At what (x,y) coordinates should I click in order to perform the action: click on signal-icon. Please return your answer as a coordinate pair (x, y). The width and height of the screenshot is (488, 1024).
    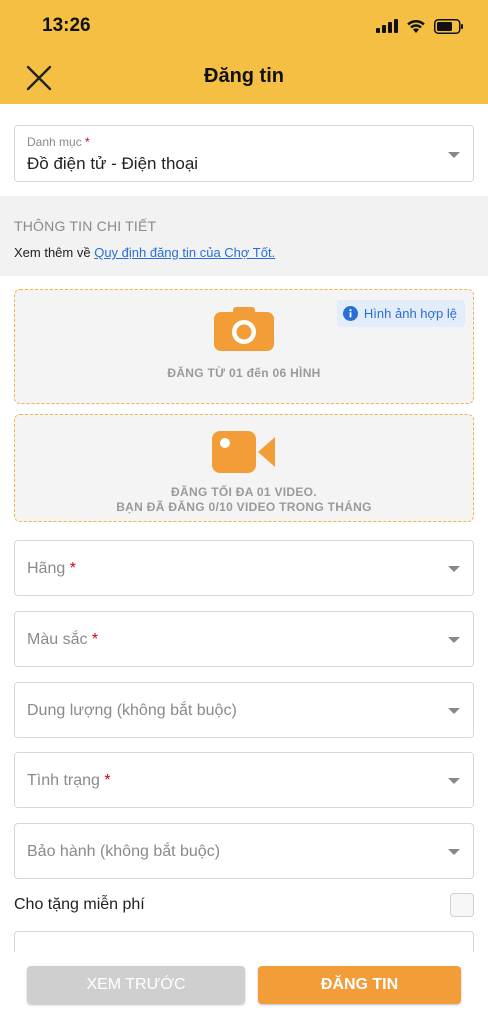
    Looking at the image, I should click on (387, 26).